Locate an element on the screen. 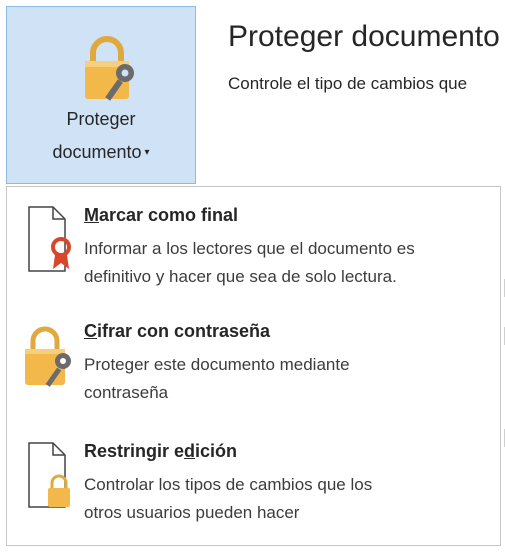 This screenshot has width=505, height=557. page-description: Controle el tipo de cambios que is located at coordinates (348, 83).